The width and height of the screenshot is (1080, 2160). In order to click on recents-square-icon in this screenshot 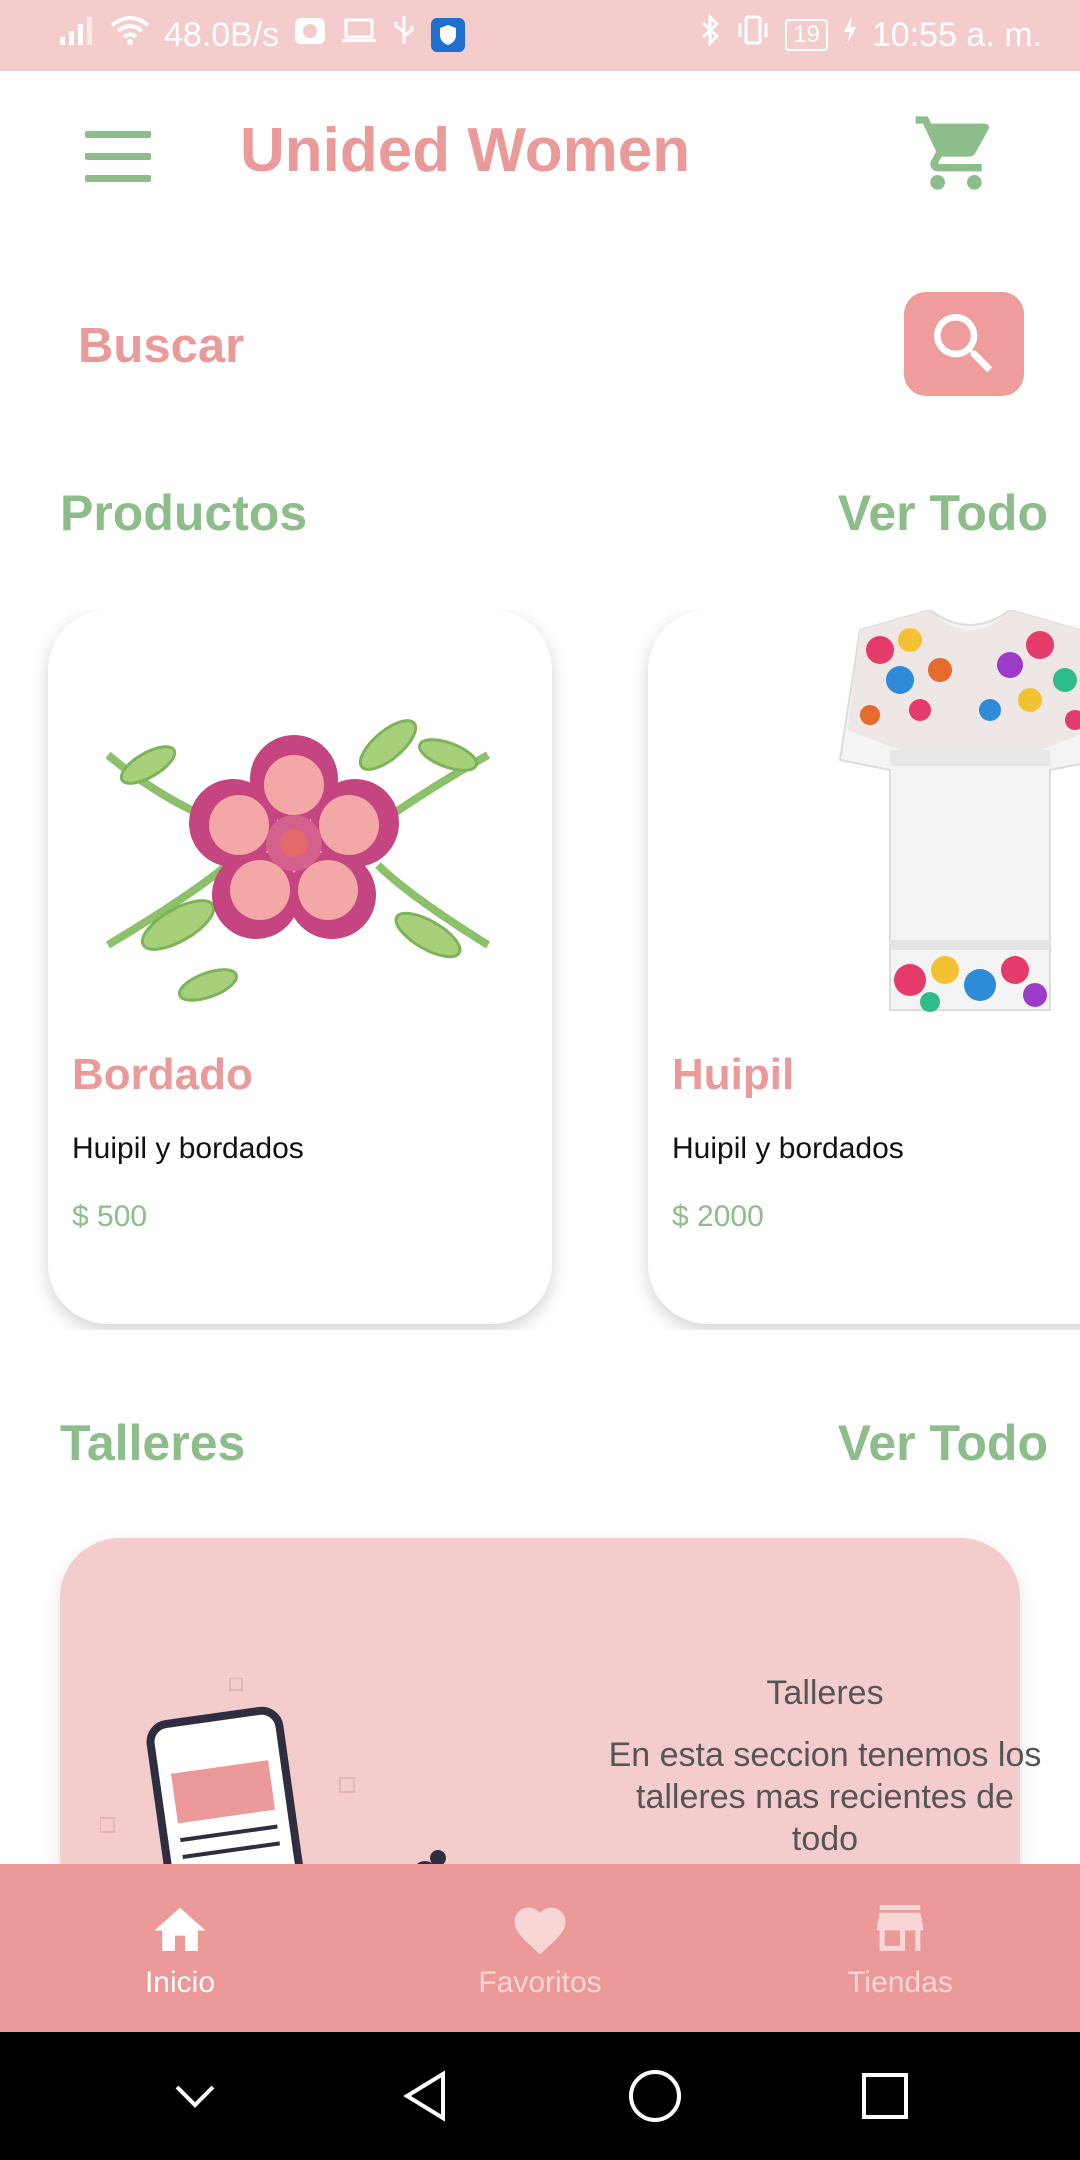, I will do `click(885, 2096)`.